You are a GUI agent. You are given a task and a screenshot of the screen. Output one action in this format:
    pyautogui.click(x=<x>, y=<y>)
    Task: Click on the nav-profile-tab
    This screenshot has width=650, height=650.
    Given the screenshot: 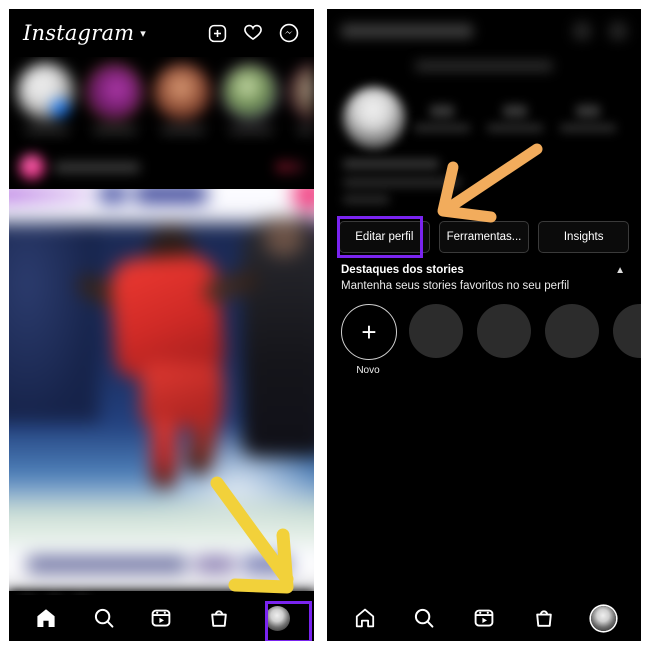 What is the action you would take?
    pyautogui.click(x=603, y=618)
    